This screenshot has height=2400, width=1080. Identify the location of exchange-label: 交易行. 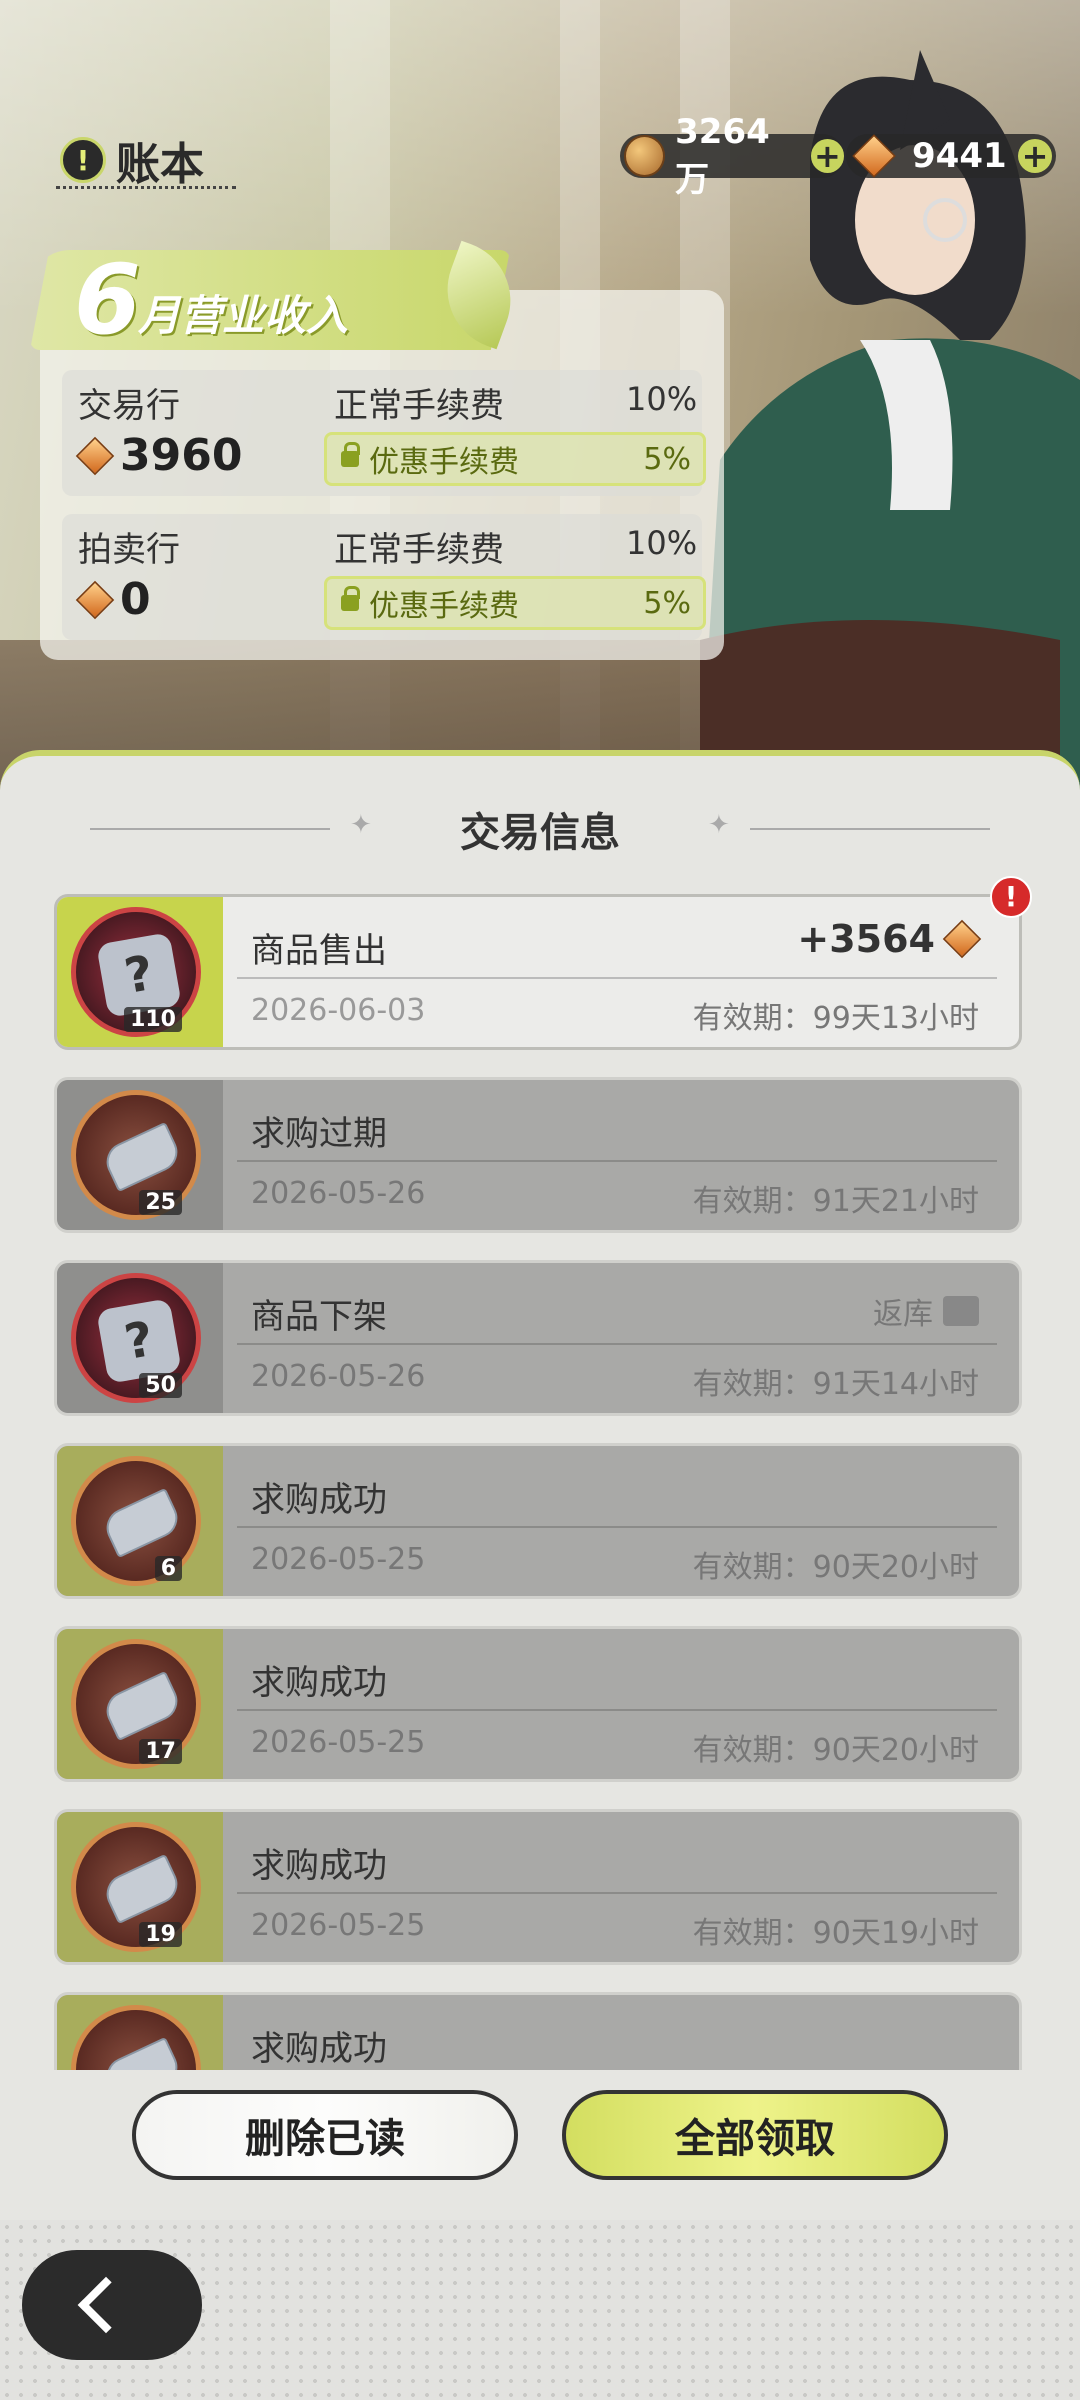
(129, 406).